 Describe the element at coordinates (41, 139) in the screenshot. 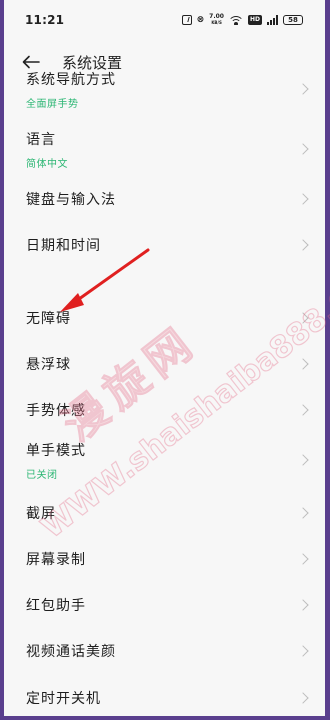

I see `item-title: 语言` at that location.